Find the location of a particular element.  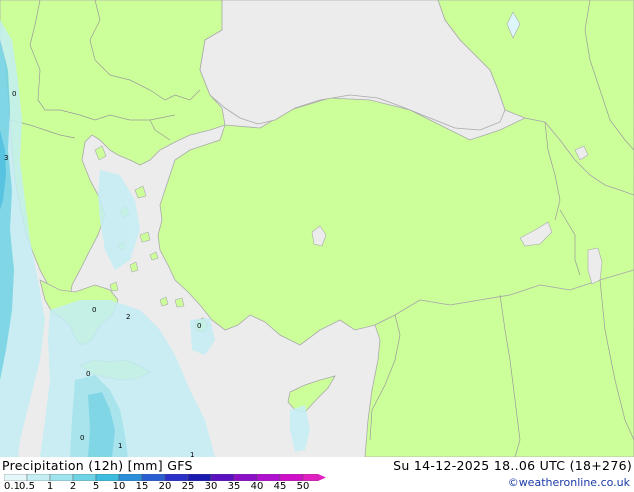

scale-tick-label: 0.1 is located at coordinates (12, 486).